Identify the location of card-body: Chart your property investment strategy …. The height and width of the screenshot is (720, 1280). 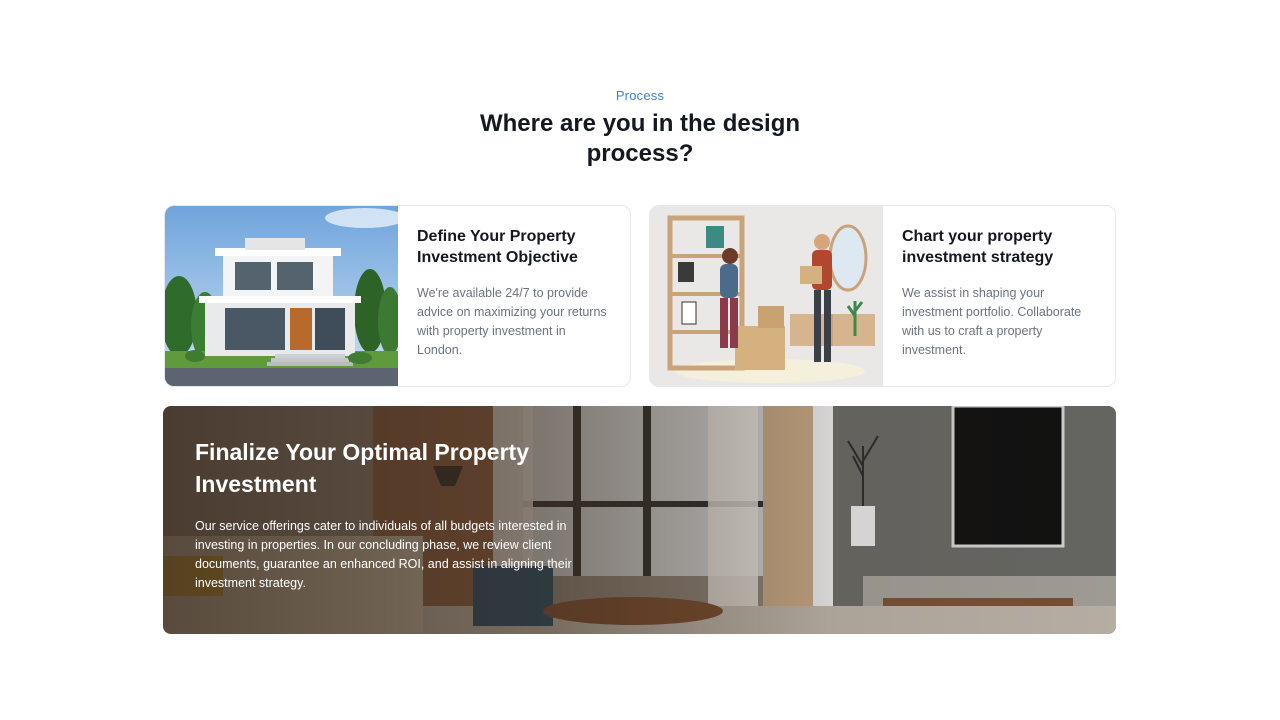
(999, 296).